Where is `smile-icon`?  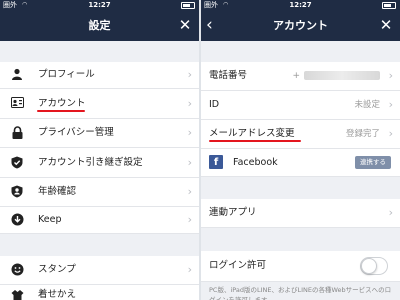 smile-icon is located at coordinates (17, 271).